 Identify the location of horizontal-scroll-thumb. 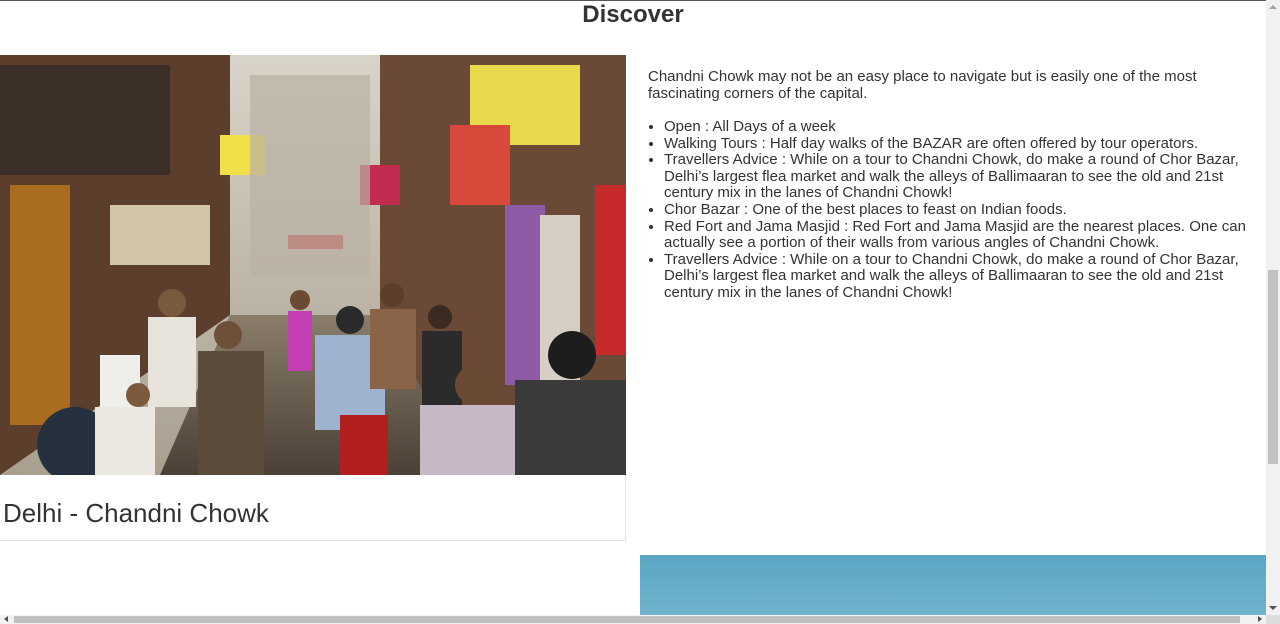
(627, 619).